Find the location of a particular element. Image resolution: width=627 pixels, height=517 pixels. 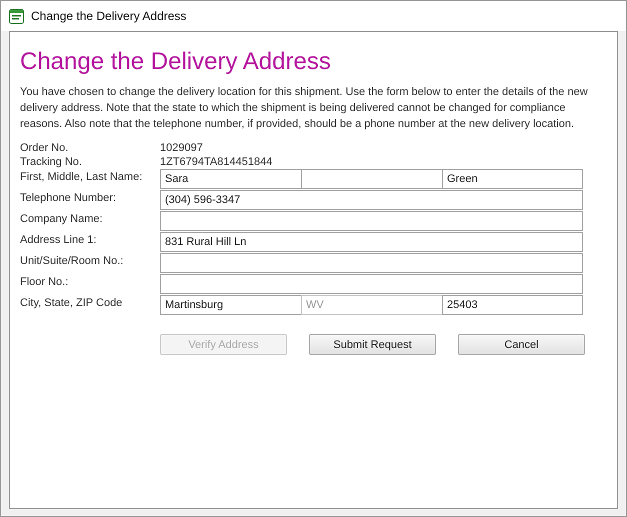

field-label: City, State, ZIP Code is located at coordinates (72, 302).